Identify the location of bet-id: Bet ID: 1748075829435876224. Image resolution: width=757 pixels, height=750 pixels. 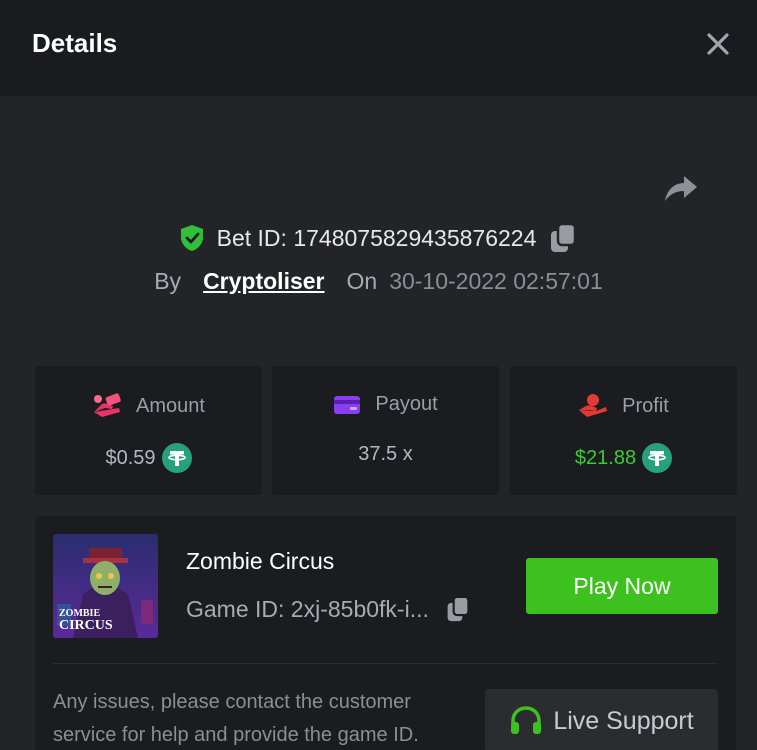
(376, 237).